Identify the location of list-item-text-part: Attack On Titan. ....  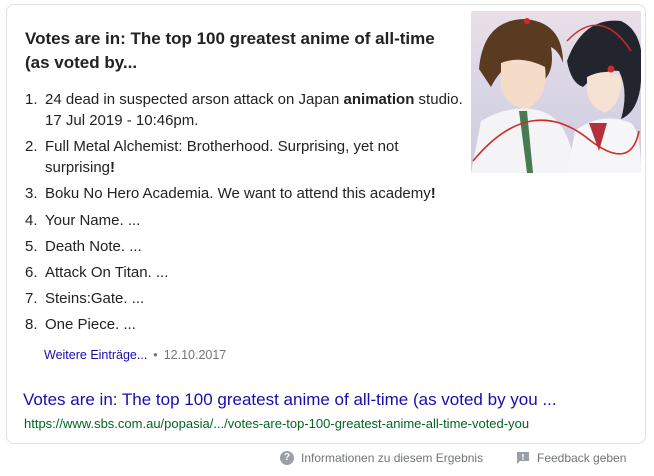
(107, 272).